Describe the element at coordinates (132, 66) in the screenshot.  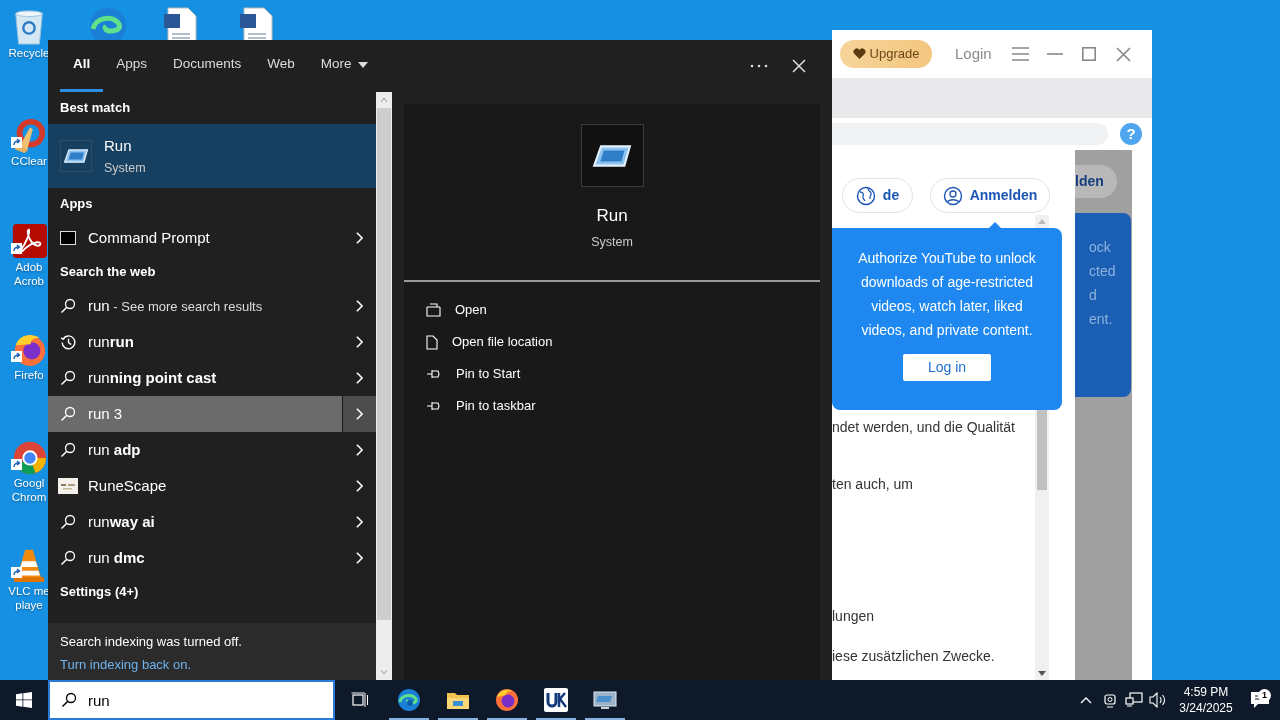
I see `filter-tab: Apps` at that location.